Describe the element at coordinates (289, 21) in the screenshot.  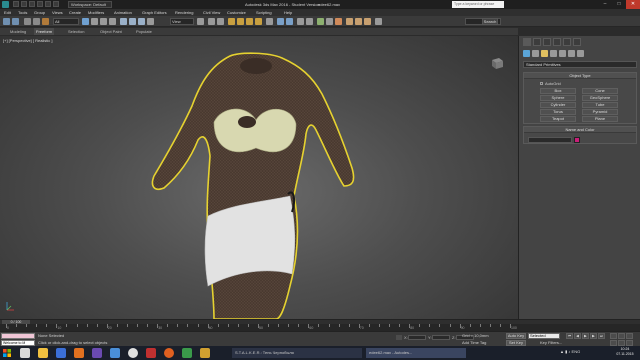
I see `align-icon` at that location.